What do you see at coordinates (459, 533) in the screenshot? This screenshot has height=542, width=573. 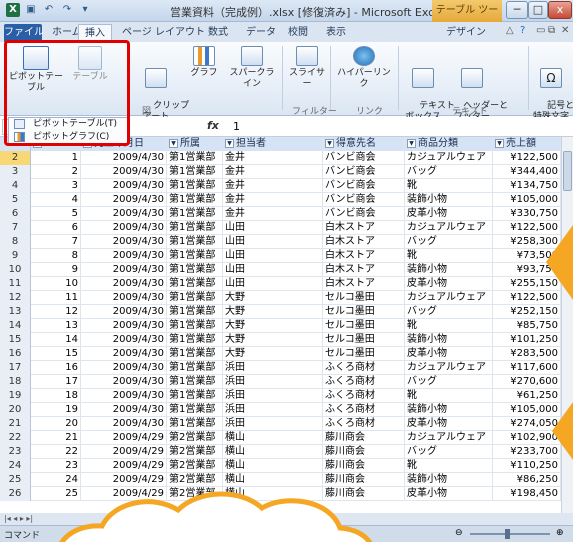 I see `zoom-out-icon: ⊖` at bounding box center [459, 533].